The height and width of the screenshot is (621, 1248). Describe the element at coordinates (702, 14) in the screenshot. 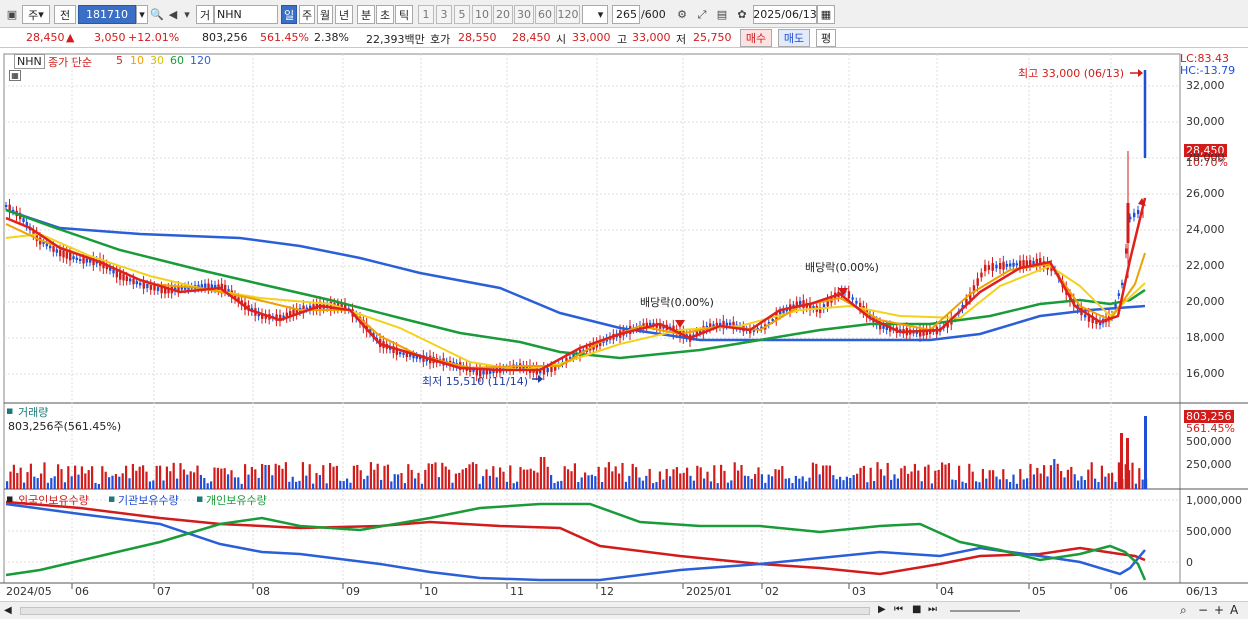

I see `indicator-icon: ⤢` at that location.